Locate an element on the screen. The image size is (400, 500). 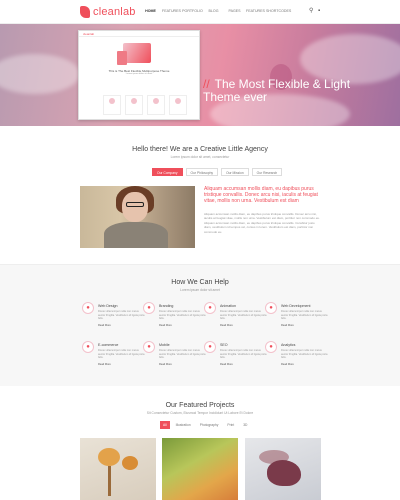
hero-headline: //The Most Flexible & Light Theme ever is located at coordinates (278, 91).